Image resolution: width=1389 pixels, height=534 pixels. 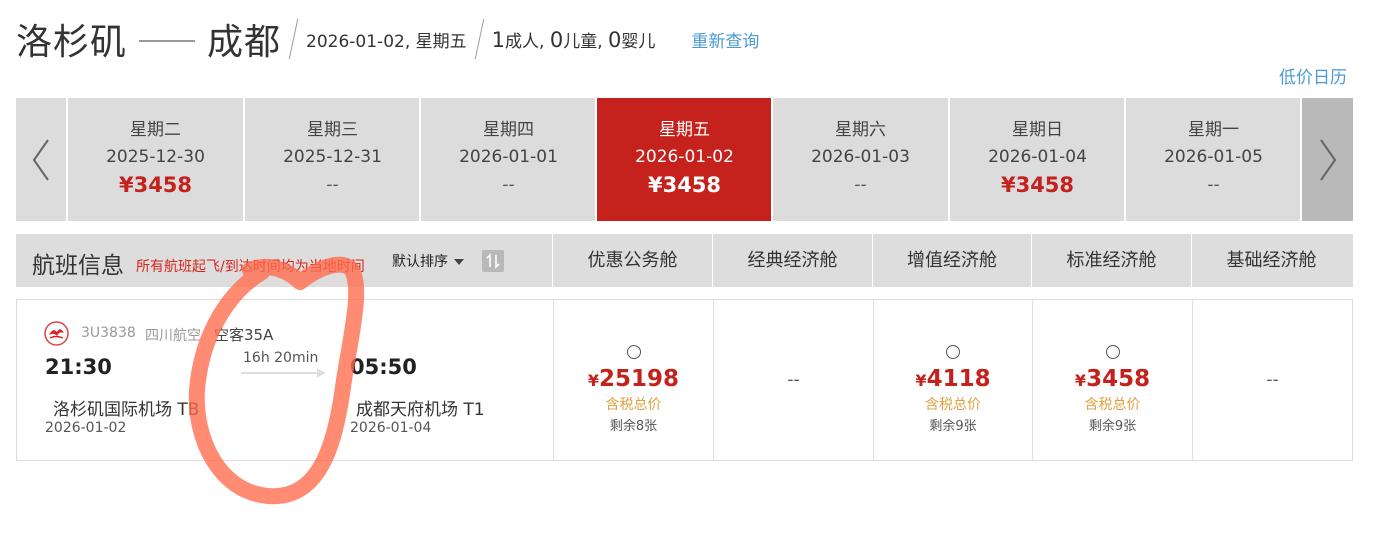 What do you see at coordinates (498, 39) in the screenshot?
I see `adults-count: 1` at bounding box center [498, 39].